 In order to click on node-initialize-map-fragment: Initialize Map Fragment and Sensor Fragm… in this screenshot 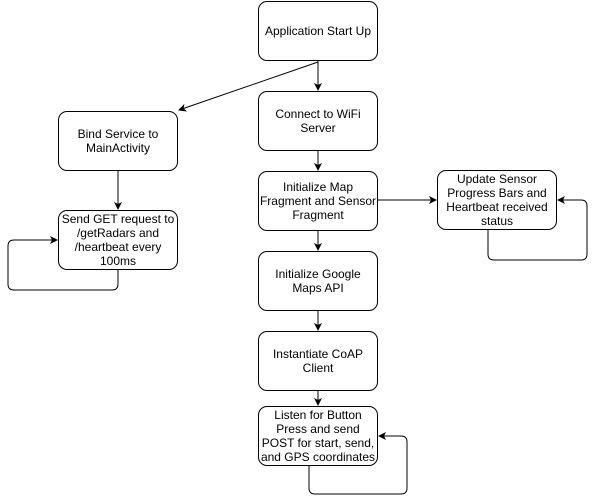, I will do `click(318, 201)`.